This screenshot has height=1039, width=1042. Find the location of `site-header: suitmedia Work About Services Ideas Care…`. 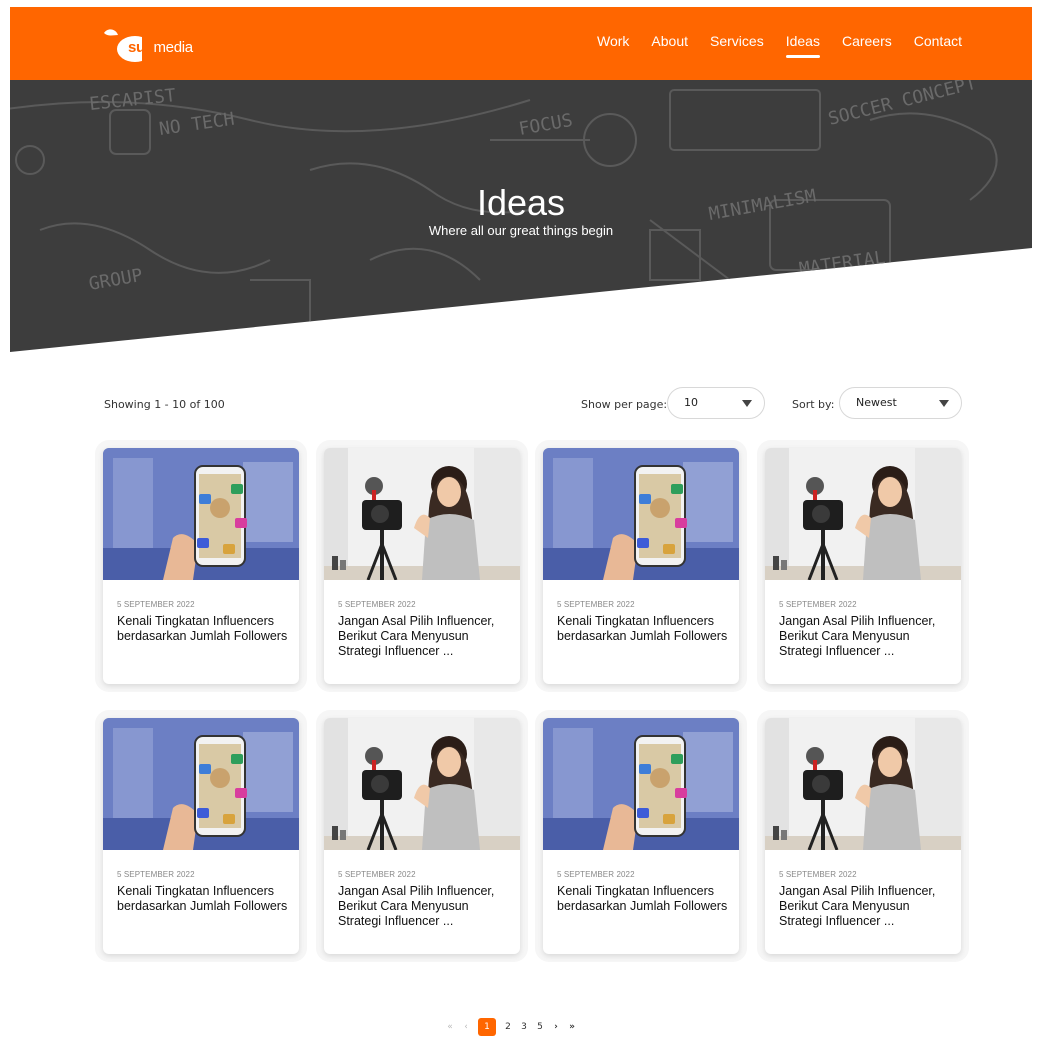

site-header: suitmedia Work About Services Ideas Care… is located at coordinates (521, 43).